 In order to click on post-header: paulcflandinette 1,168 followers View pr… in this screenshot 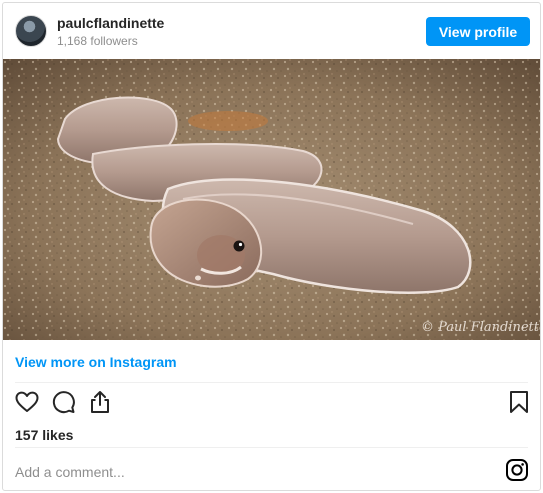, I will do `click(271, 31)`.